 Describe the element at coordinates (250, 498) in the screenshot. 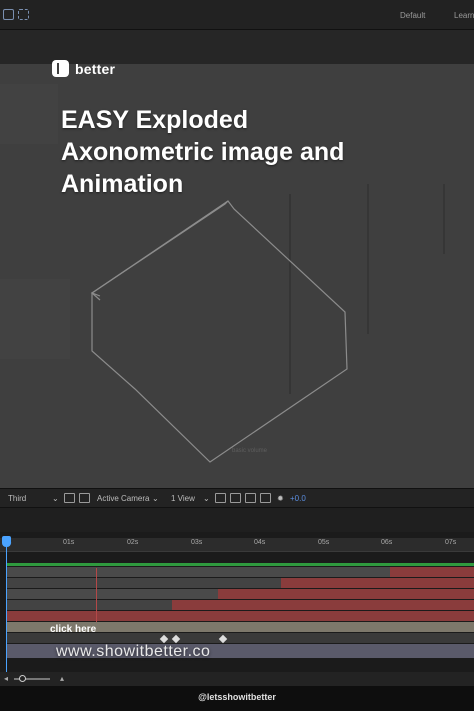

I see `snapshot-icon` at that location.